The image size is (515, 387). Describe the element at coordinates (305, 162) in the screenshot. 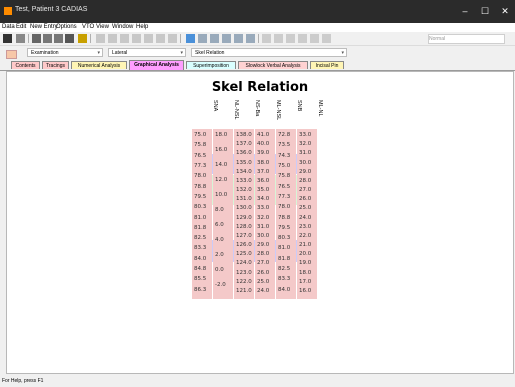

I see `table-cell: 30.0` at that location.